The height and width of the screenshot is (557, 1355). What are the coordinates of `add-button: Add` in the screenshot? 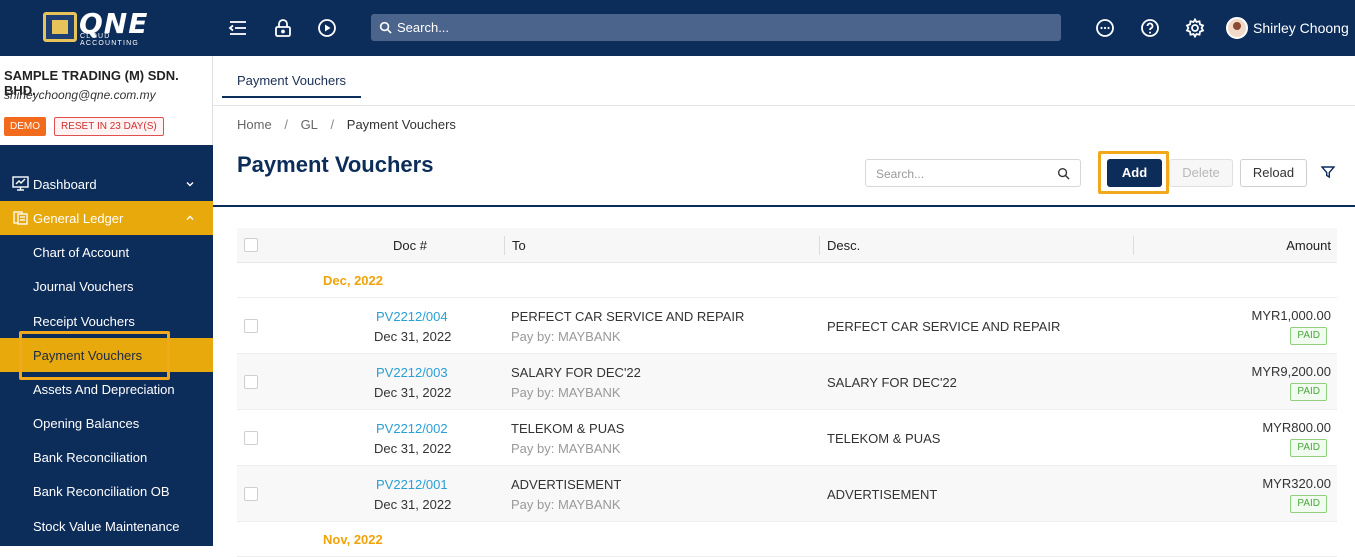 It's located at (1134, 173).